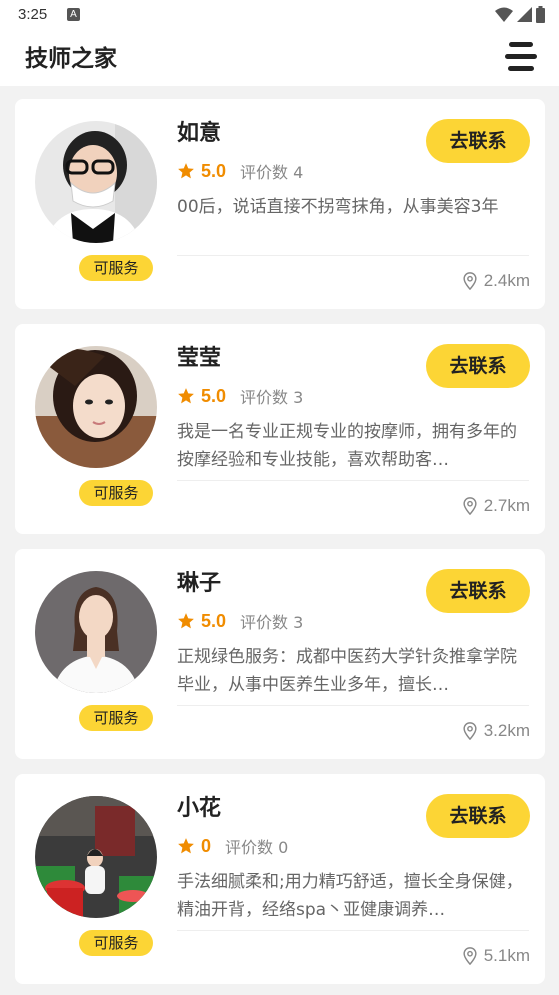 This screenshot has width=559, height=995. What do you see at coordinates (199, 808) in the screenshot?
I see `technician-name: 小花` at bounding box center [199, 808].